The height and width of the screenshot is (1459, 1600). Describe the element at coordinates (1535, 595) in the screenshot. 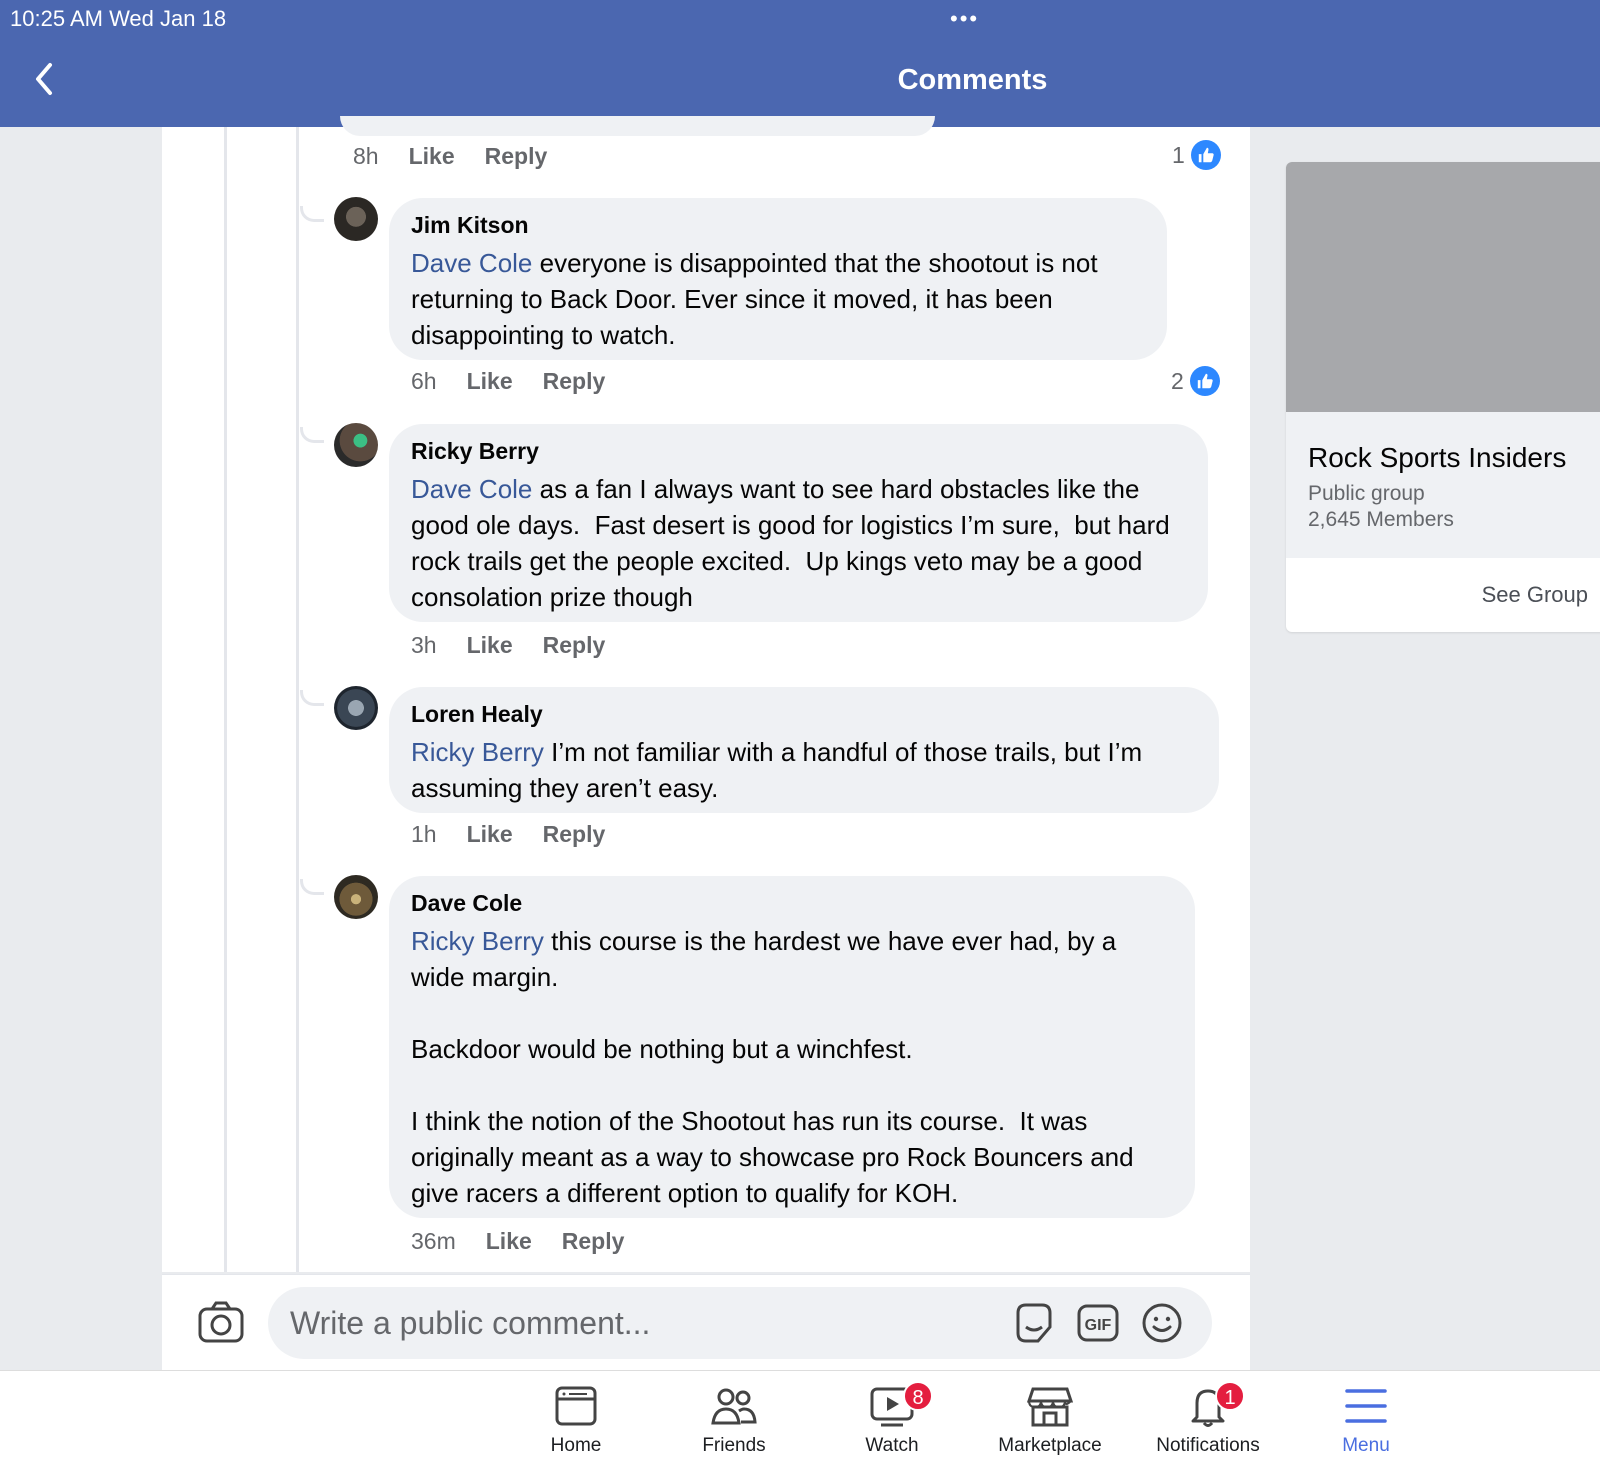

I see `see-group-button: See Group` at that location.